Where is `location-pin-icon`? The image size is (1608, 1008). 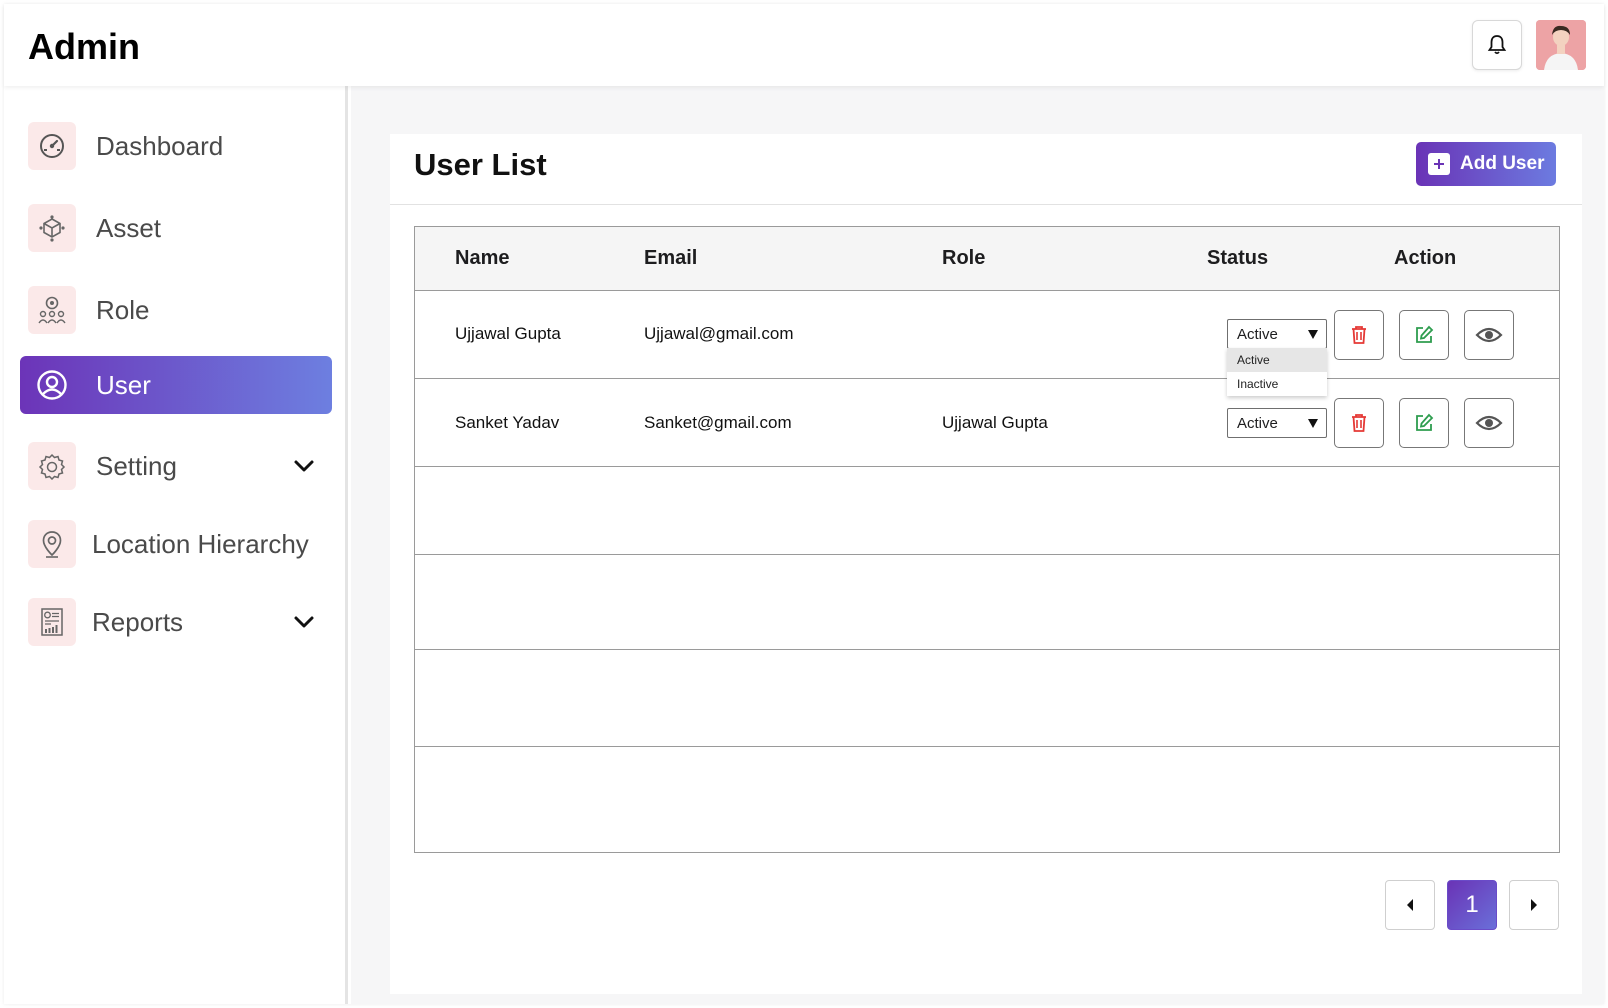 location-pin-icon is located at coordinates (52, 544).